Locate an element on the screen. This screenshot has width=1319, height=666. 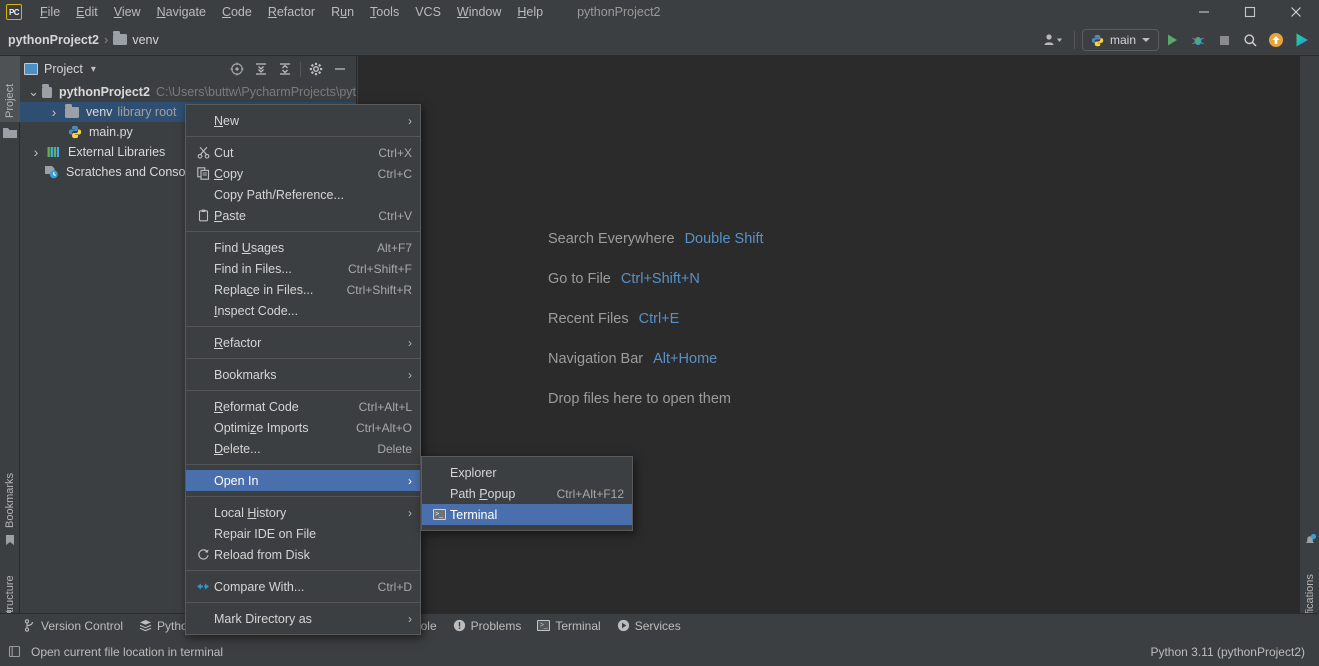
menu-vcs: VCS is located at coordinates (428, 12).